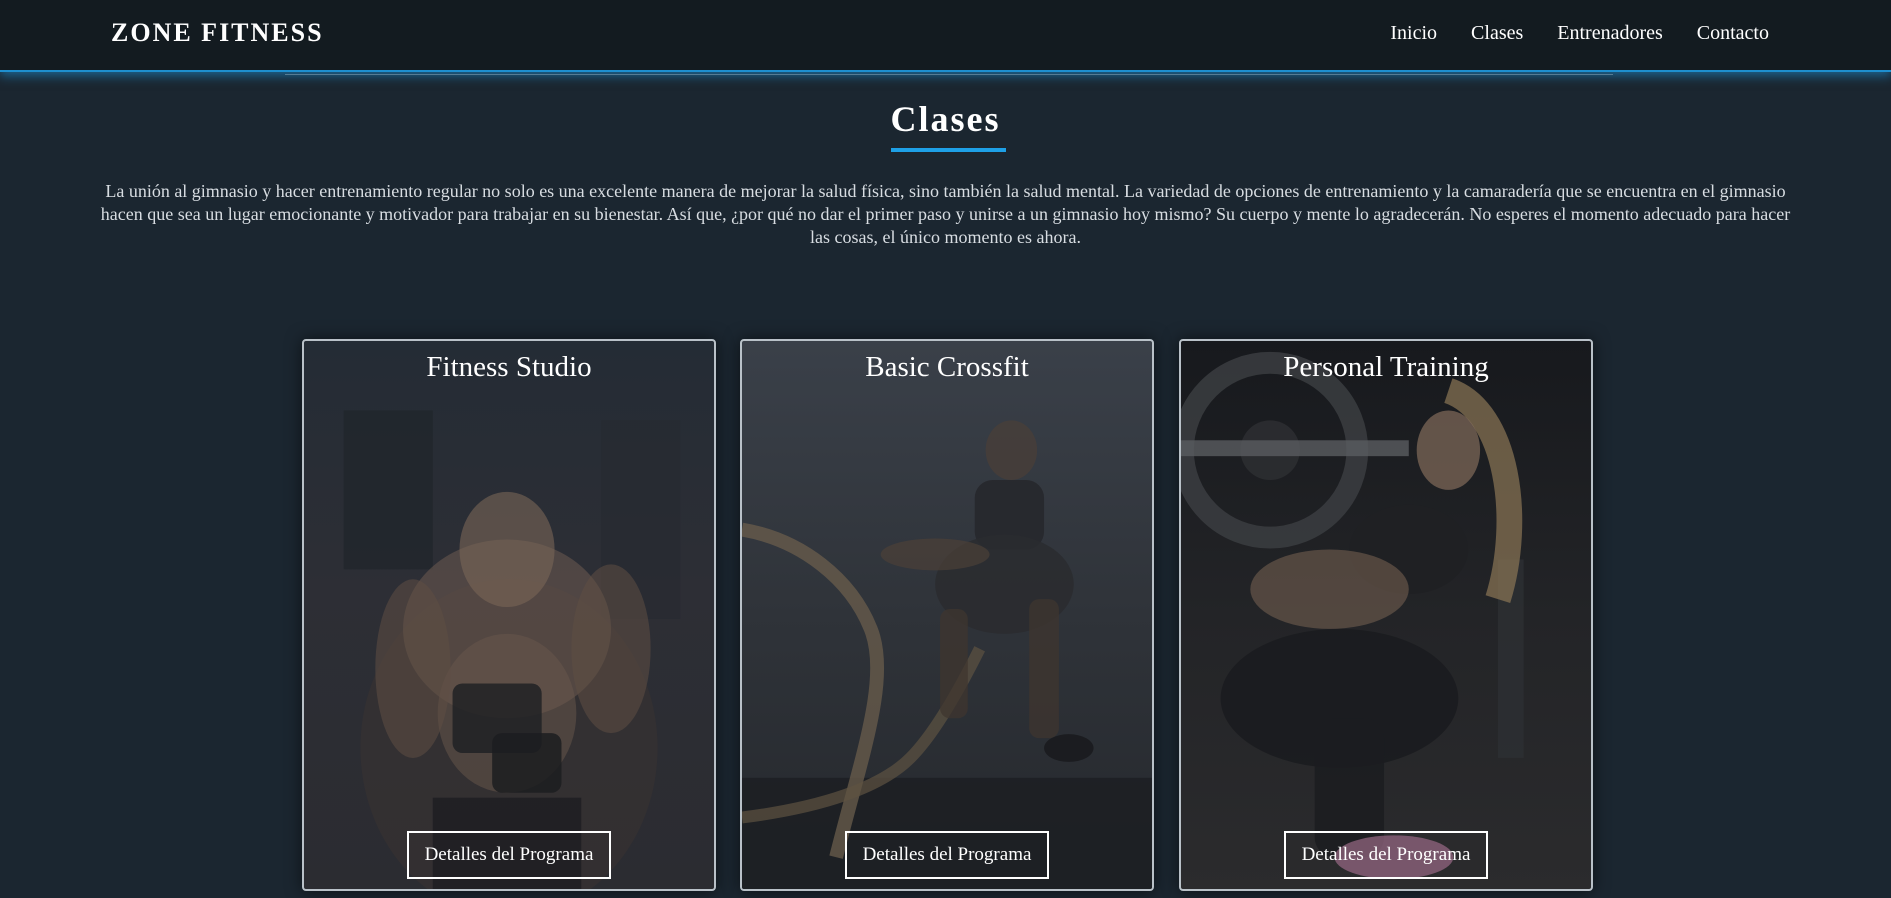  Describe the element at coordinates (512, 649) in the screenshot. I see `fitness-studio-photo` at that location.